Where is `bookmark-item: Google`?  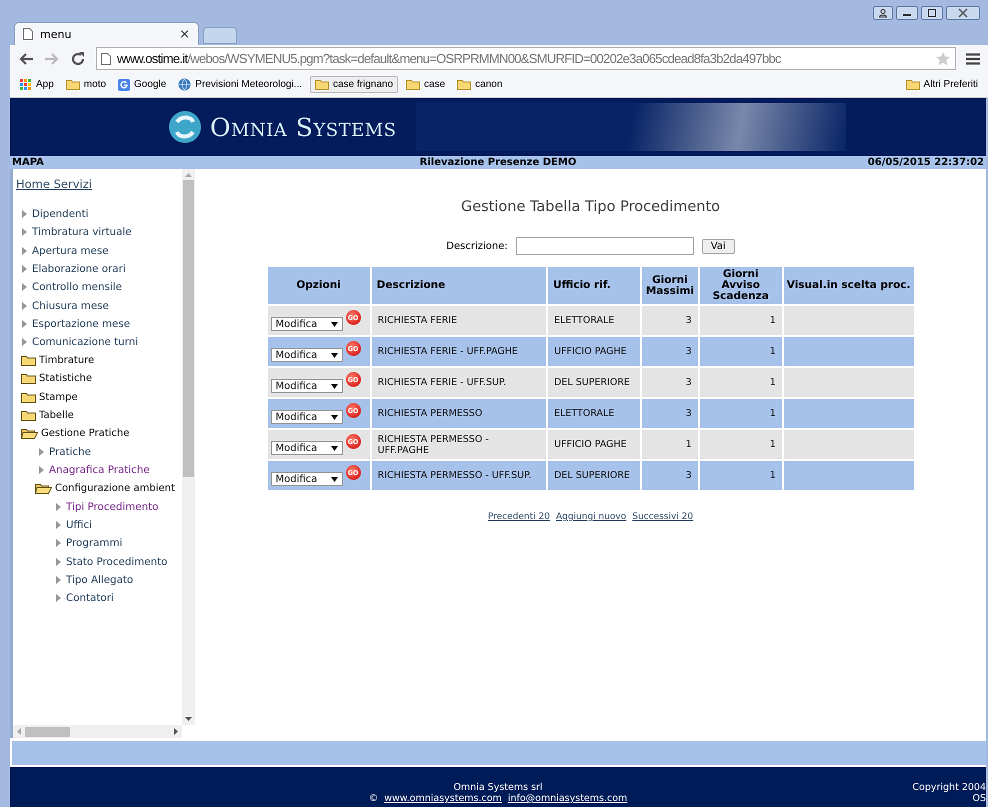
bookmark-item: Google is located at coordinates (142, 84).